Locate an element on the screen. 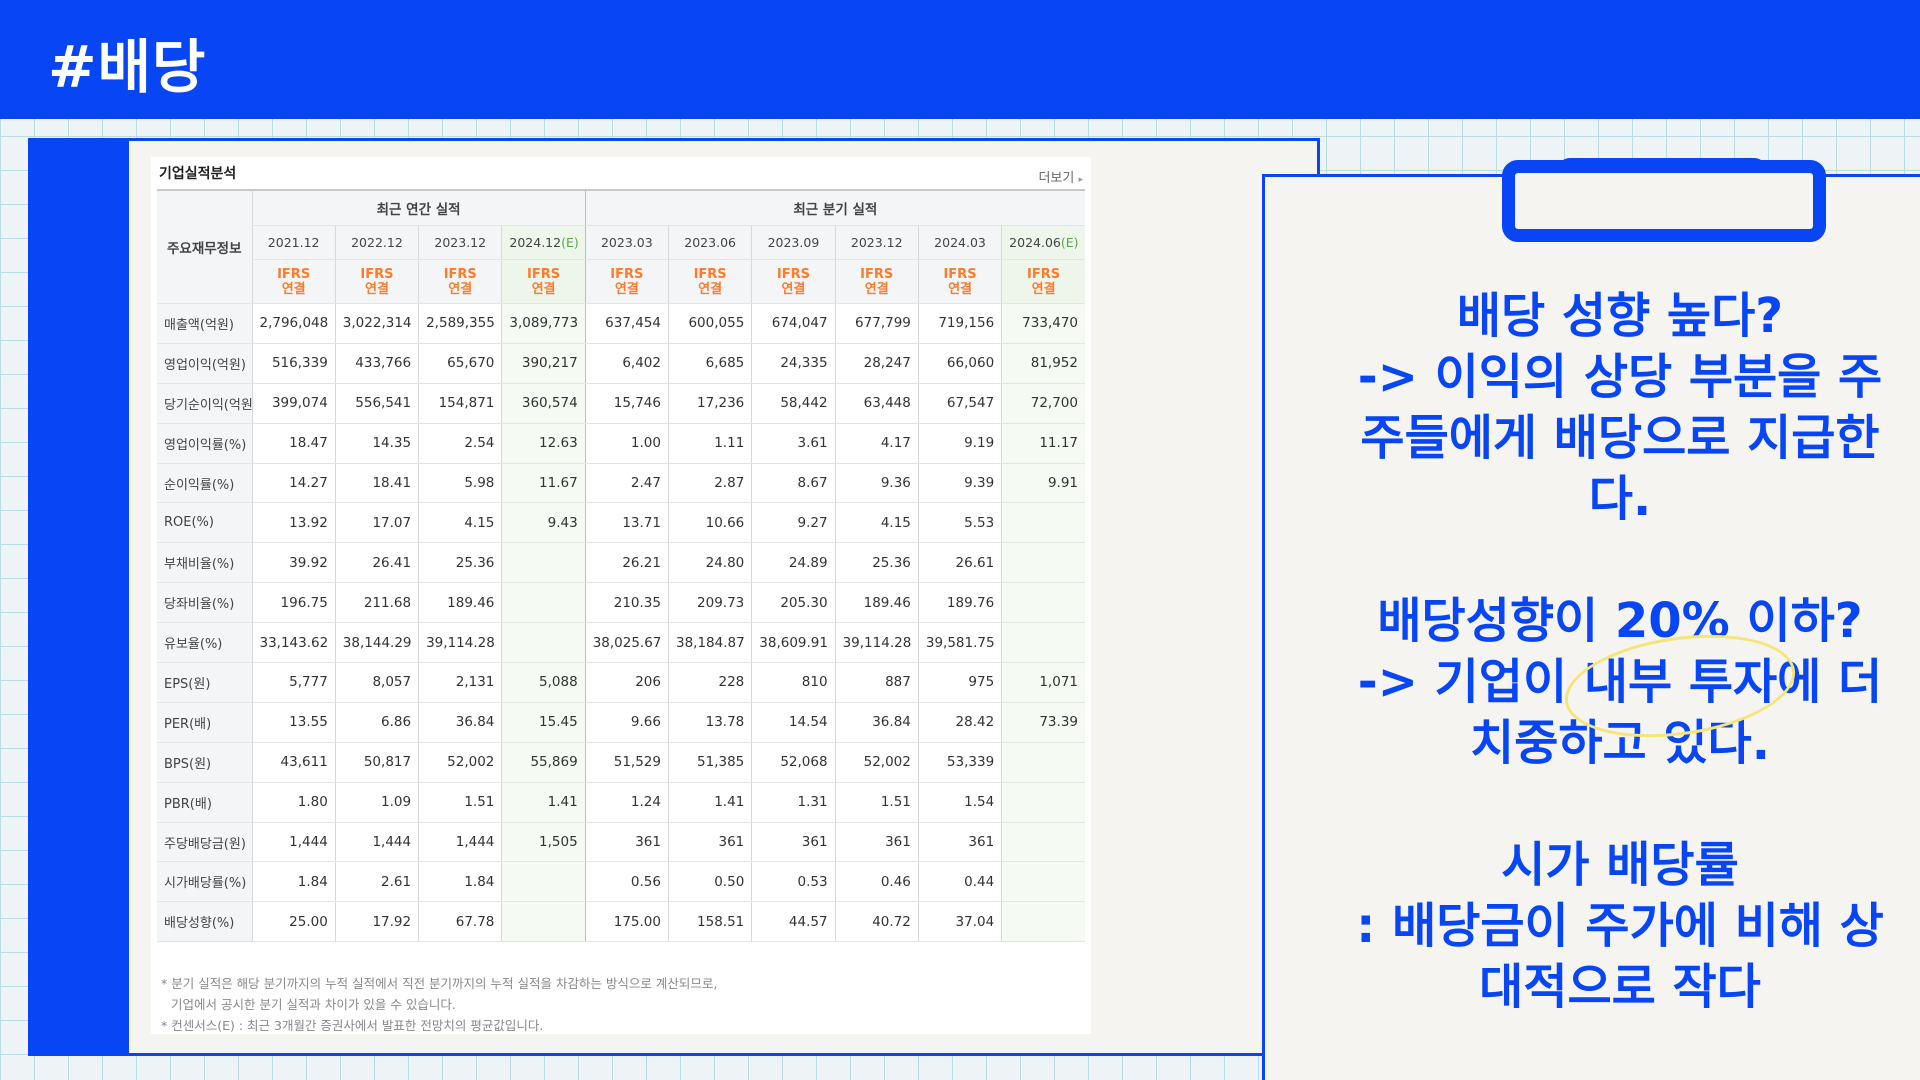 The width and height of the screenshot is (1920, 1080). table-cell: 390,217 is located at coordinates (543, 363).